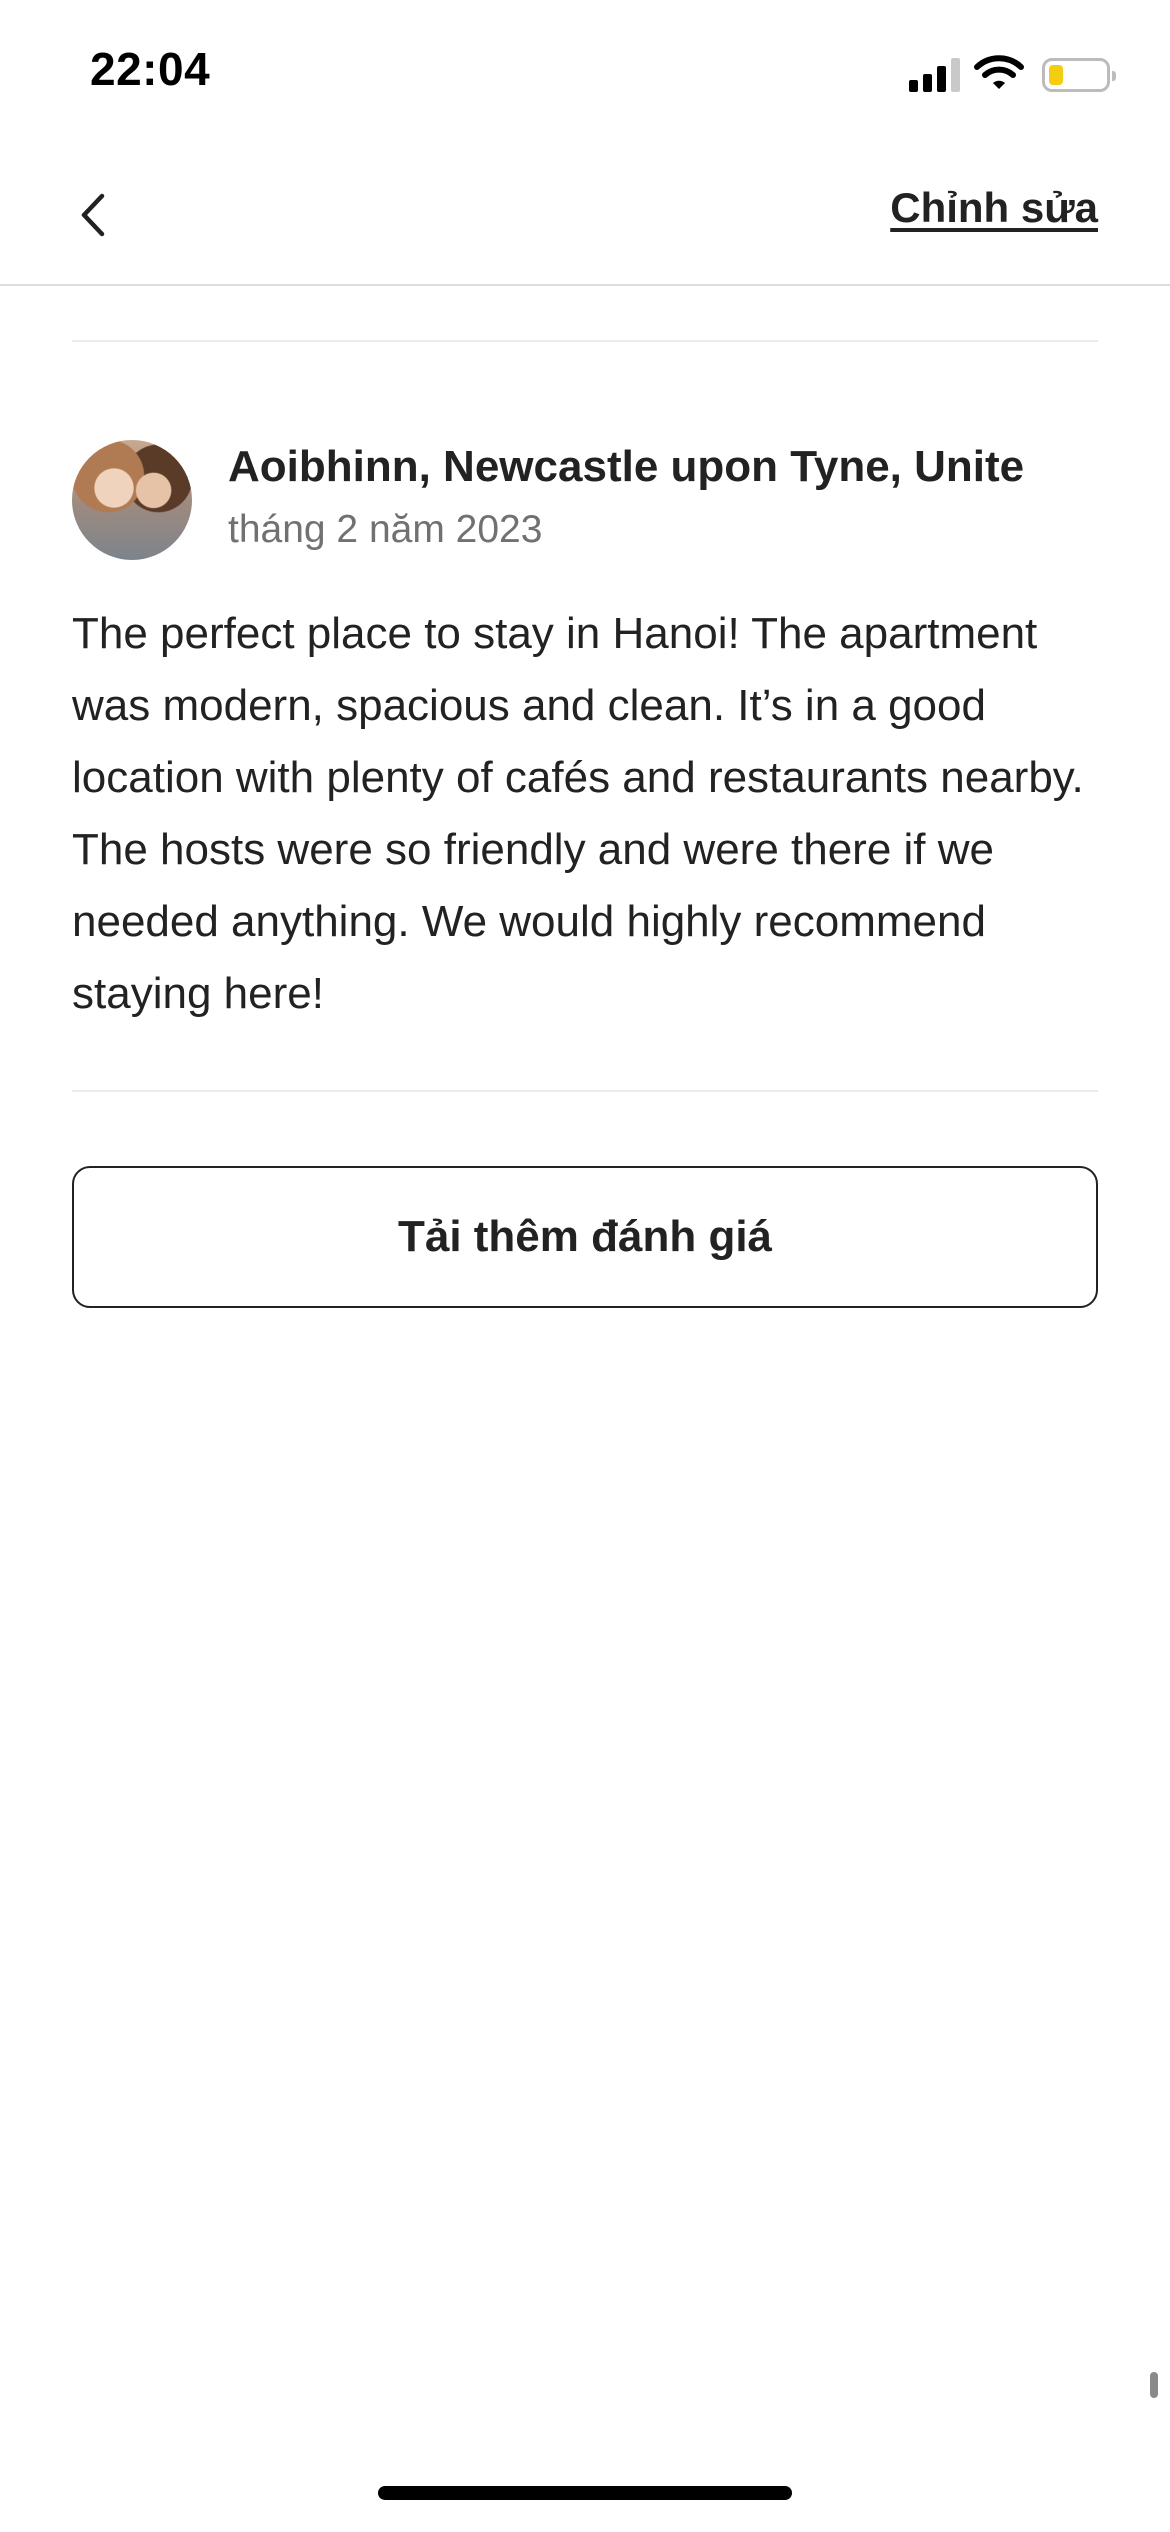 The height and width of the screenshot is (2532, 1170). I want to click on scroll-indicator, so click(1154, 2385).